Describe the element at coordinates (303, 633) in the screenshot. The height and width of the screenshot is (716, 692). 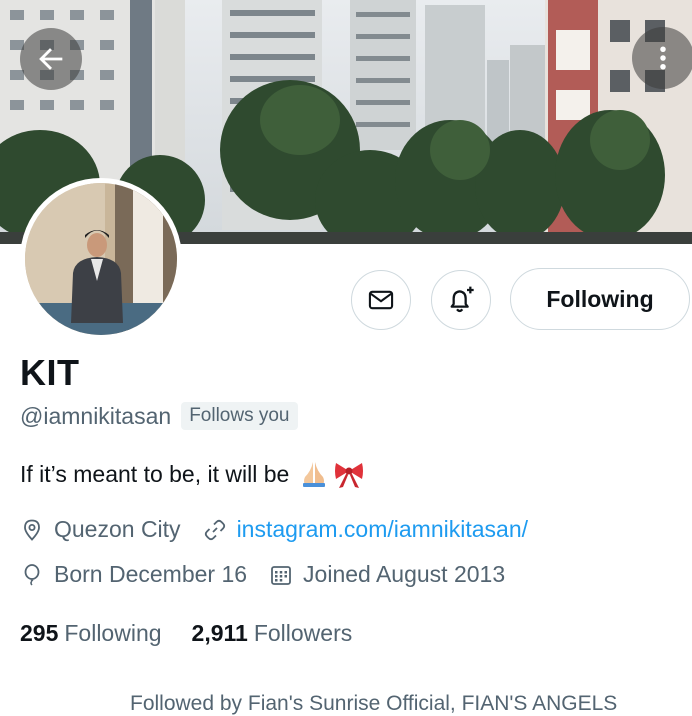
I see `followers-label: Followers` at that location.